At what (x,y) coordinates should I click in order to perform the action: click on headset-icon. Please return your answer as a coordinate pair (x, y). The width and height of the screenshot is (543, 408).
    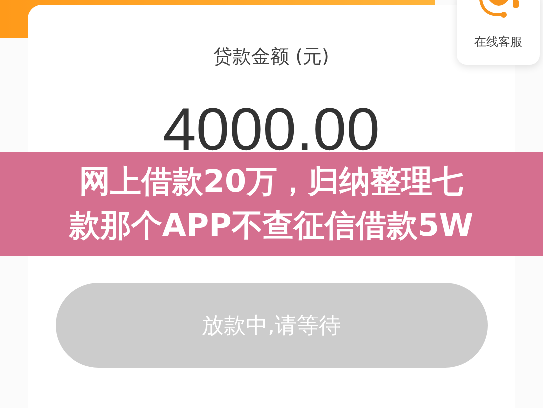
    Looking at the image, I should click on (498, 10).